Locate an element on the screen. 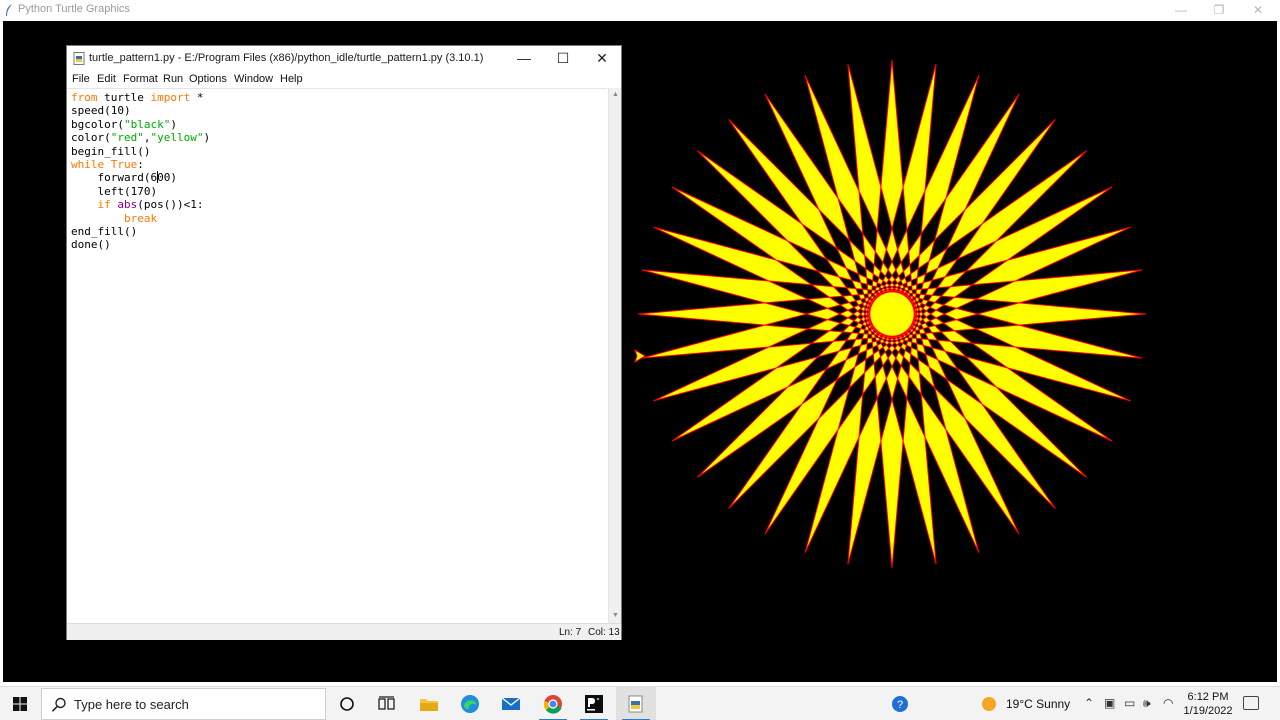 This screenshot has height=720, width=1280. menu-run: Run is located at coordinates (173, 79).